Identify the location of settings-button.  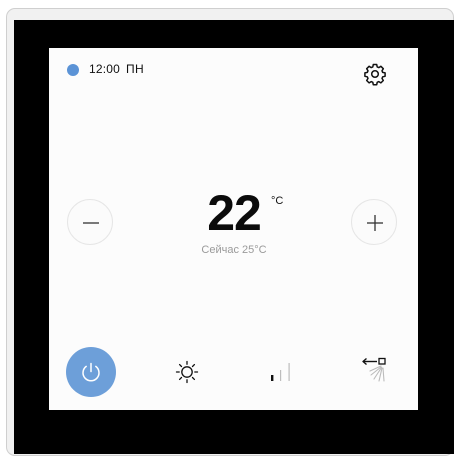
(375, 74).